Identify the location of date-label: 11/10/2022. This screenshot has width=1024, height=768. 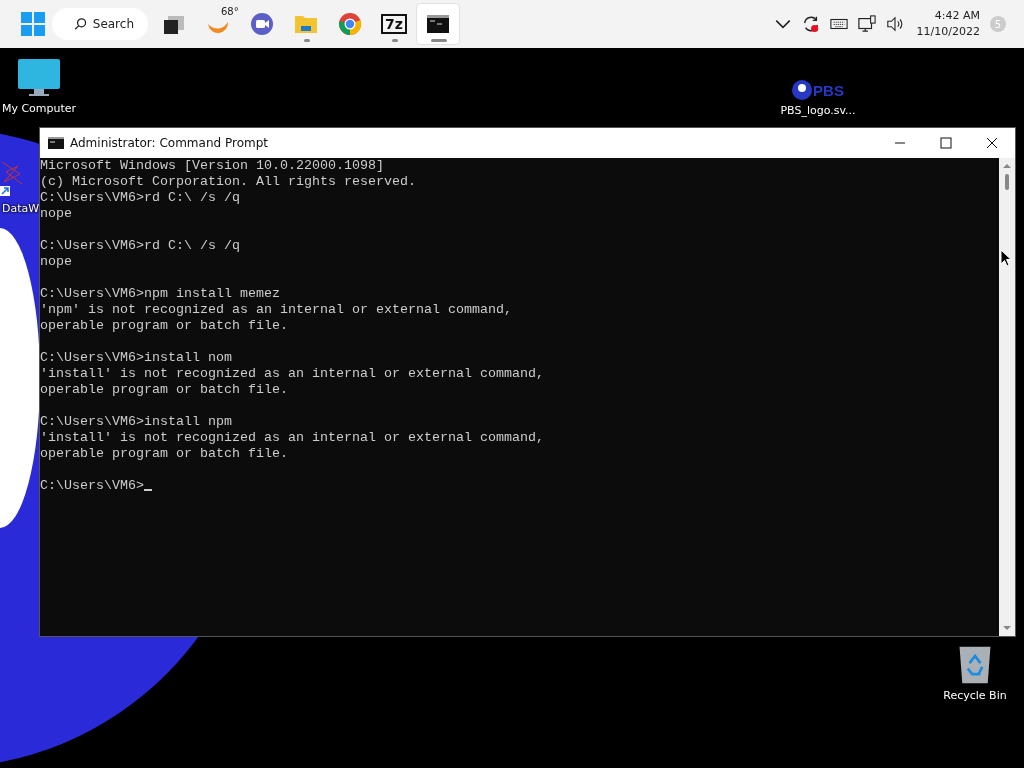
(948, 32).